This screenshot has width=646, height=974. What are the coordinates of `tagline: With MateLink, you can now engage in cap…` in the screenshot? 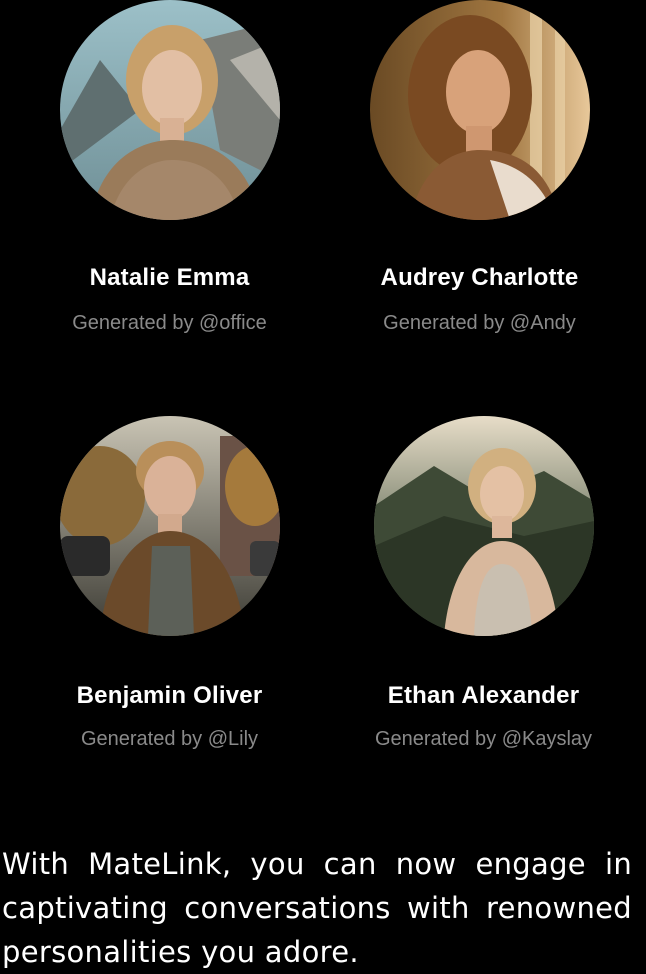 It's located at (317, 908).